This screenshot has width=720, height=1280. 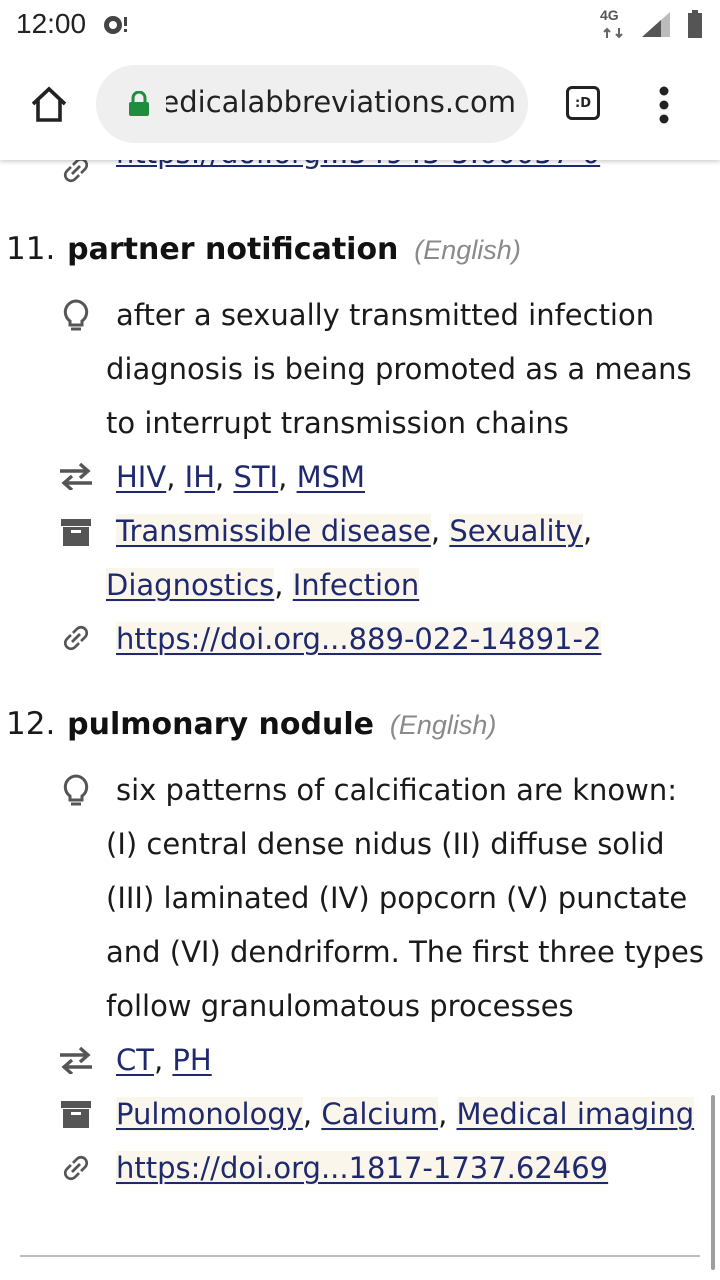 What do you see at coordinates (255, 477) in the screenshot?
I see `related-link: STI` at bounding box center [255, 477].